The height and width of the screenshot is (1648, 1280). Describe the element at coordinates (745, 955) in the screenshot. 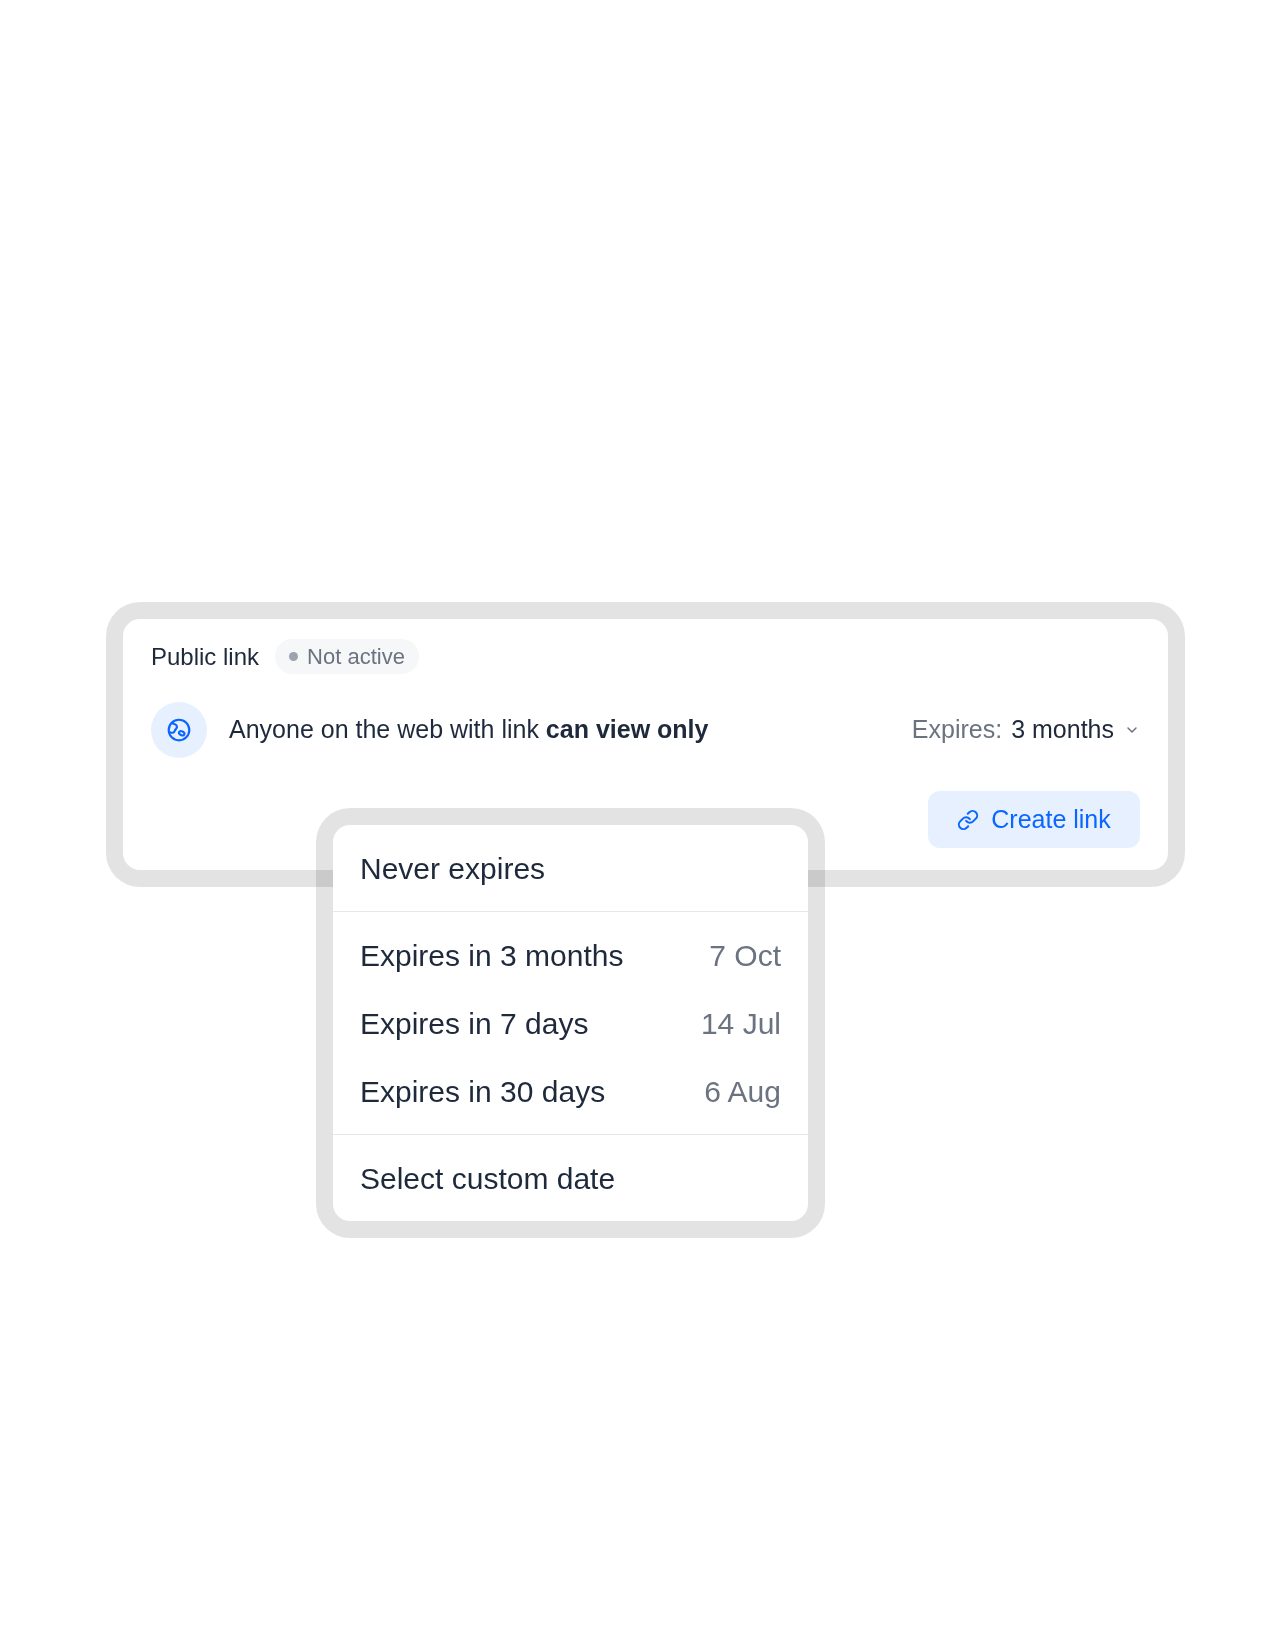

I see `expiry-date: 7 Oct` at that location.